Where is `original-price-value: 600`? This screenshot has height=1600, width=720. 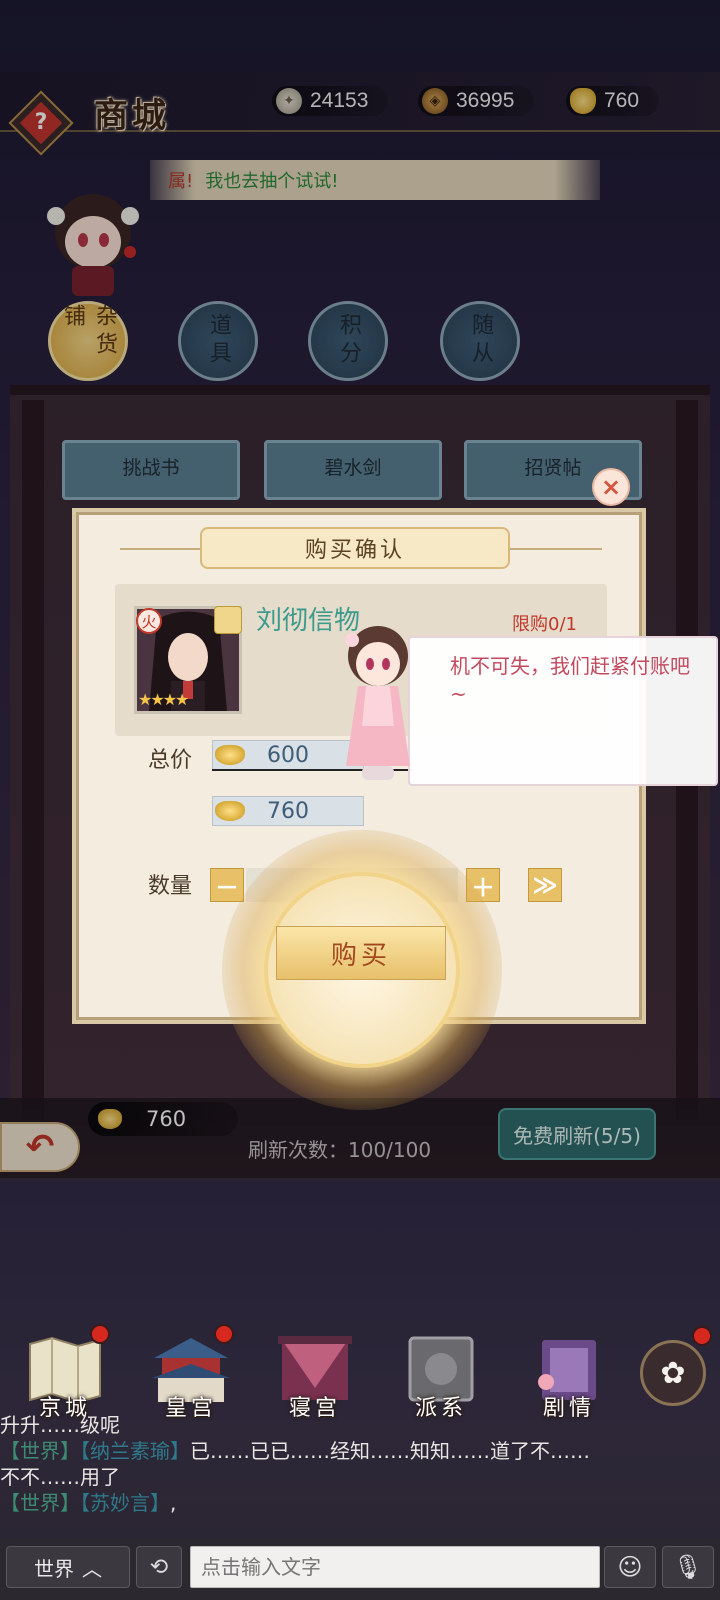 original-price-value: 600 is located at coordinates (288, 755).